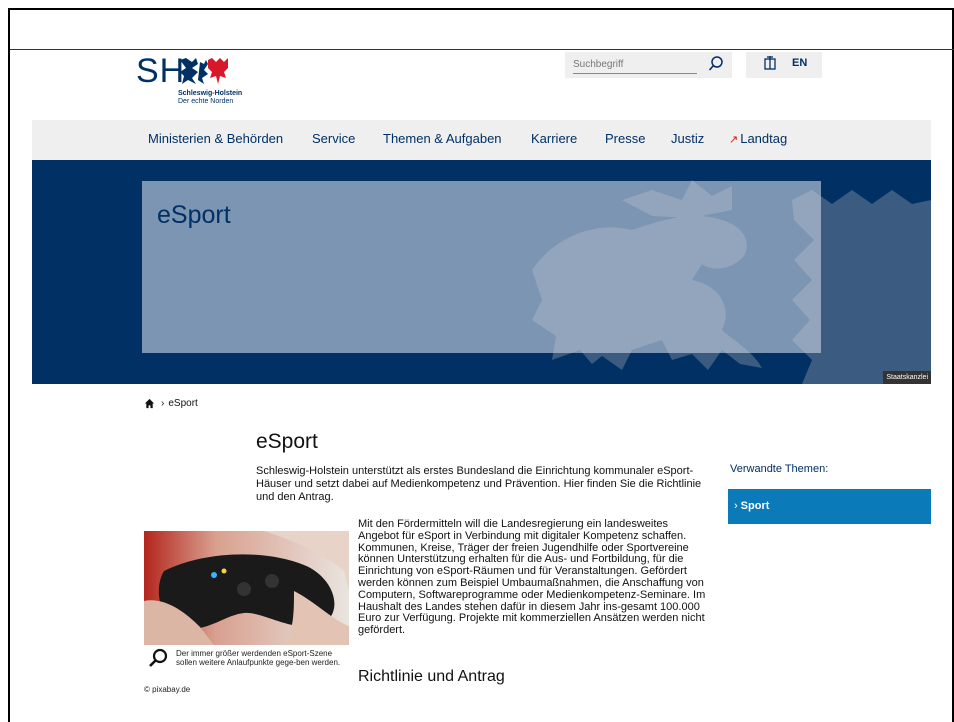 Image resolution: width=954 pixels, height=722 pixels. I want to click on site-logo: SH Schleswig-Holstein Der echte Norden, so click(206, 80).